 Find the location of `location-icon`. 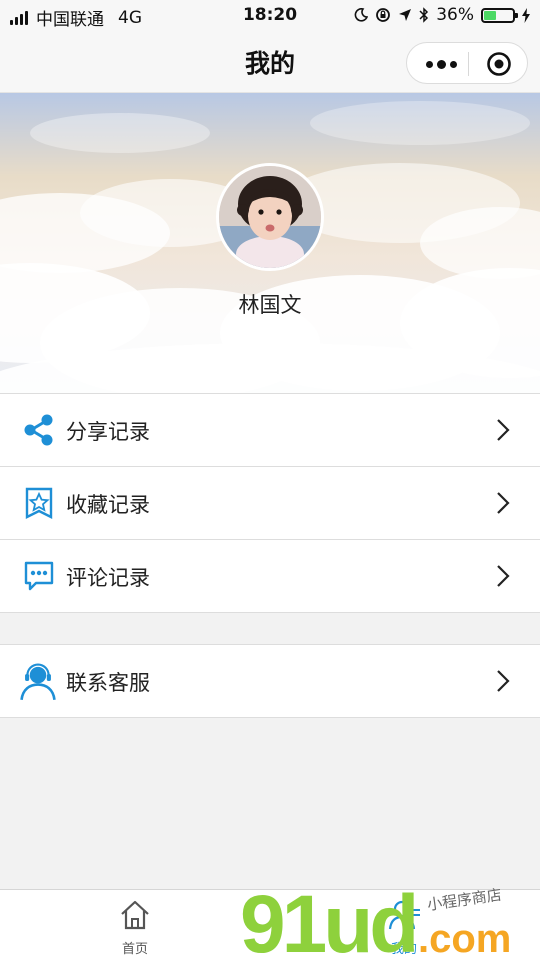

location-icon is located at coordinates (405, 15).